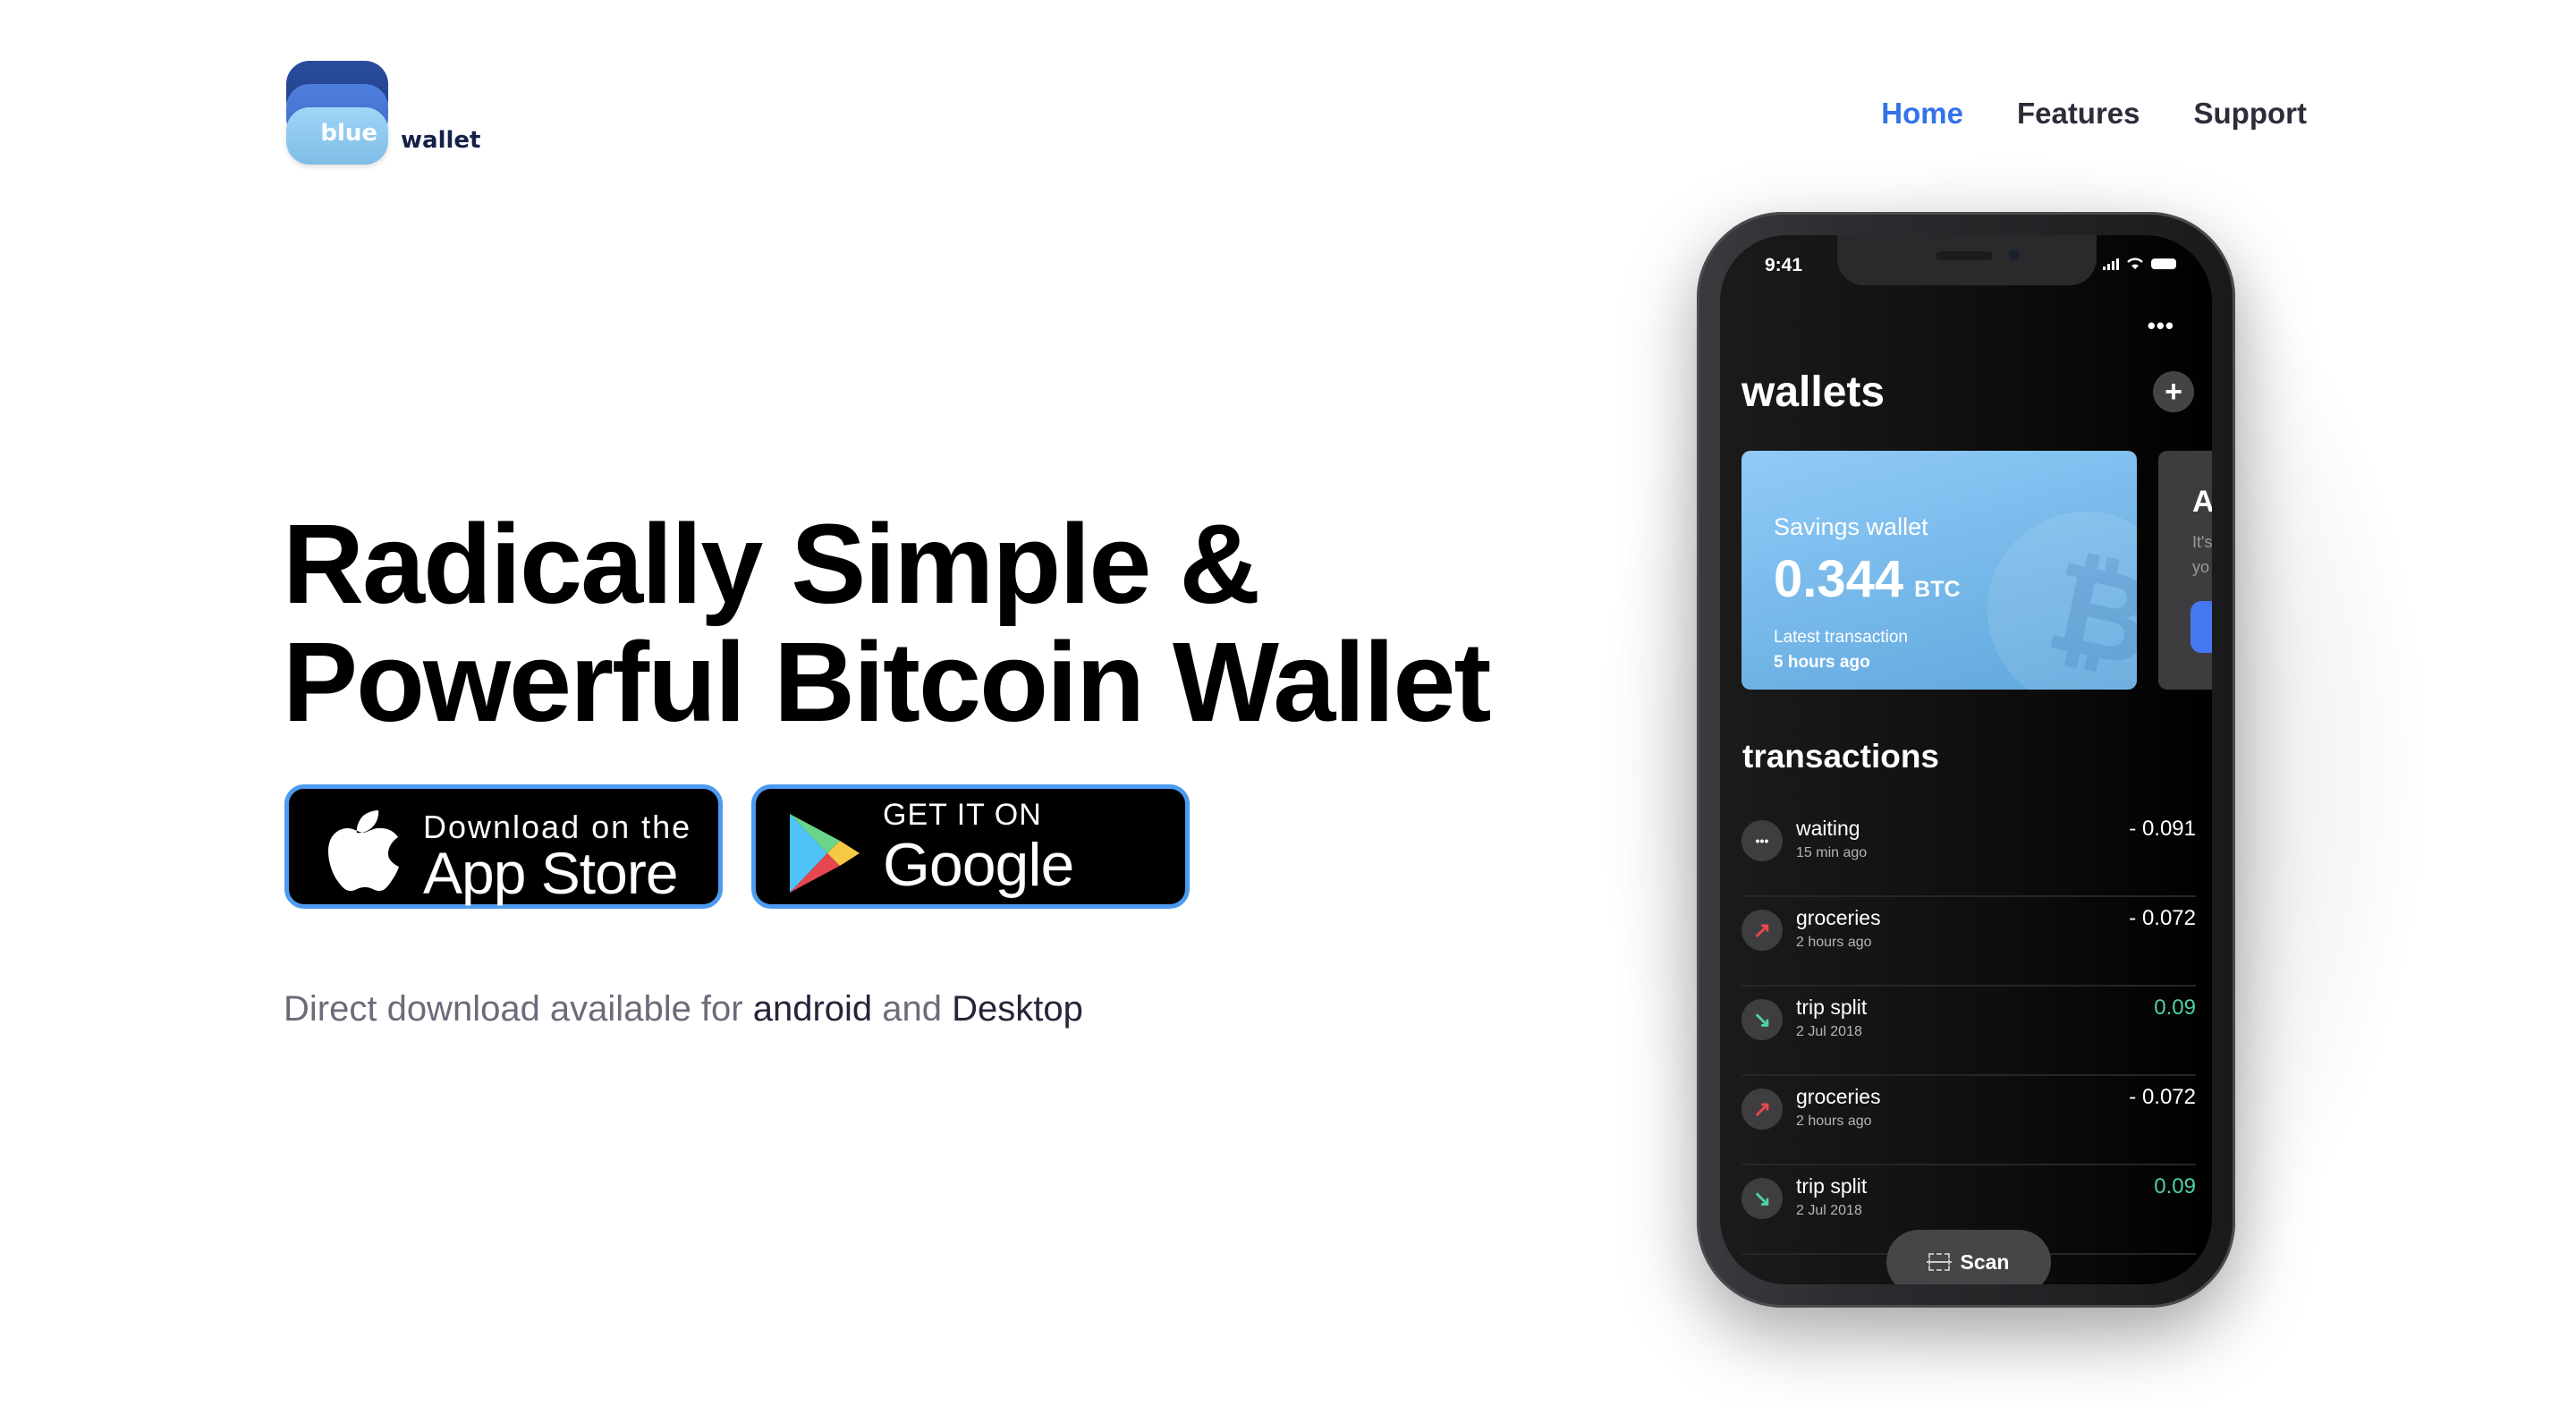 This screenshot has width=2576, height=1406. I want to click on apple-icon, so click(363, 851).